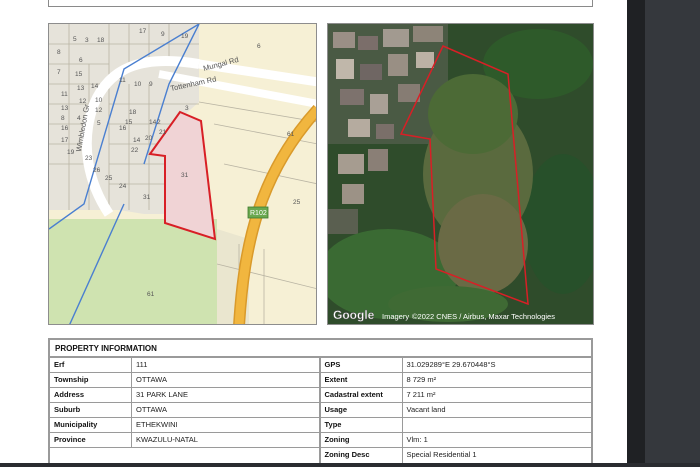 Image resolution: width=700 pixels, height=467 pixels. Describe the element at coordinates (362, 410) in the screenshot. I see `field-label: Usage` at that location.